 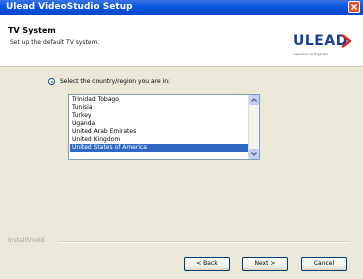 What do you see at coordinates (115, 81) in the screenshot?
I see `country-radio-label: Select the country/region you are in:` at bounding box center [115, 81].